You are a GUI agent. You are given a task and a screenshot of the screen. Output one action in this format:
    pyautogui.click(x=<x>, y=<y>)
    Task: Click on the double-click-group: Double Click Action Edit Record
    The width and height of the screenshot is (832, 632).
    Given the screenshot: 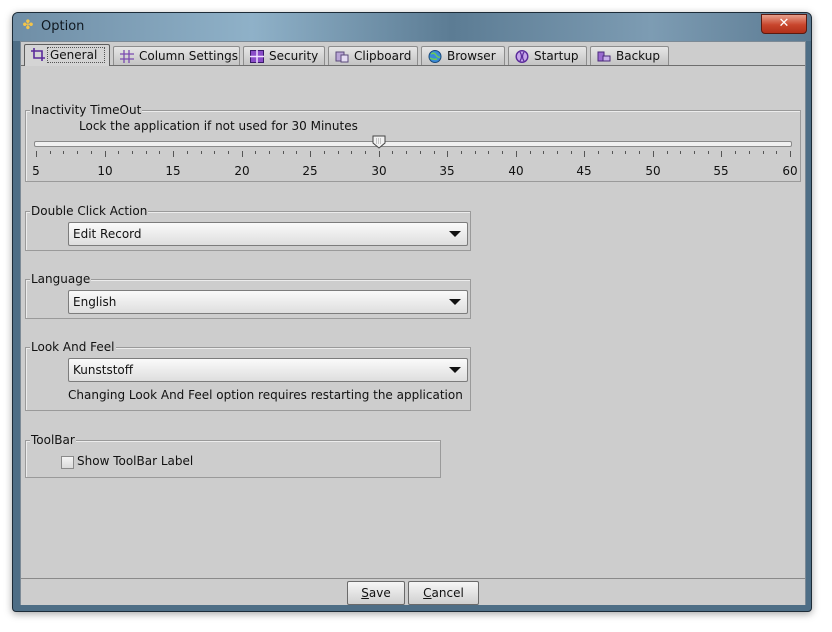 What is the action you would take?
    pyautogui.click(x=248, y=227)
    